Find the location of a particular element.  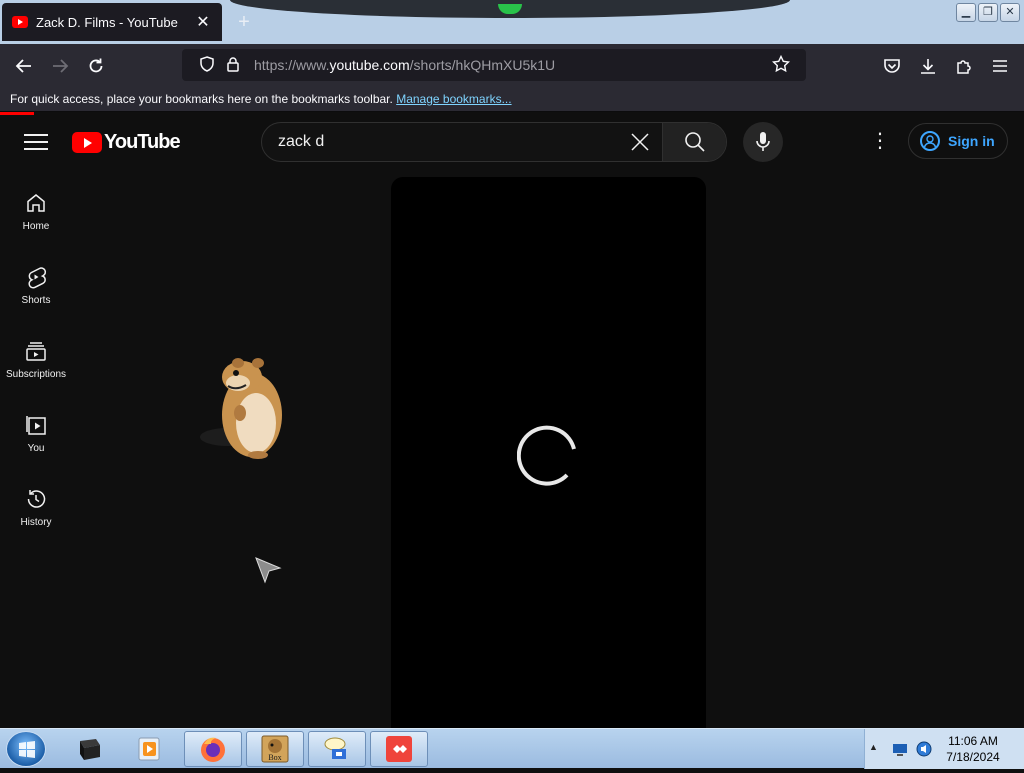

user-avatar-icon is located at coordinates (930, 141).